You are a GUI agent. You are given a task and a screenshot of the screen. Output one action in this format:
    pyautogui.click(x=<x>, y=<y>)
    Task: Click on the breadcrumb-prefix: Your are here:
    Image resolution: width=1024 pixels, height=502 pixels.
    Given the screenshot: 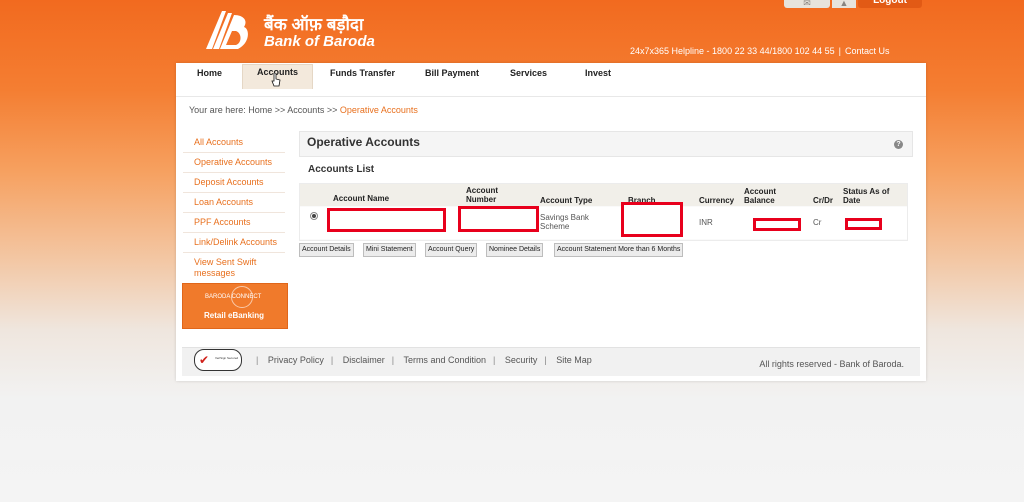 What is the action you would take?
    pyautogui.click(x=217, y=110)
    